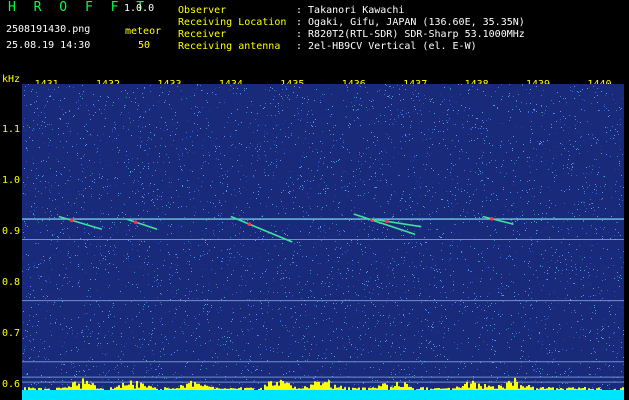 Image resolution: width=629 pixels, height=400 pixels. Describe the element at coordinates (410, 22) in the screenshot. I see `location-value: : Ogaki, Gifu, JAPAN (136.60E, 35.35N)` at that location.